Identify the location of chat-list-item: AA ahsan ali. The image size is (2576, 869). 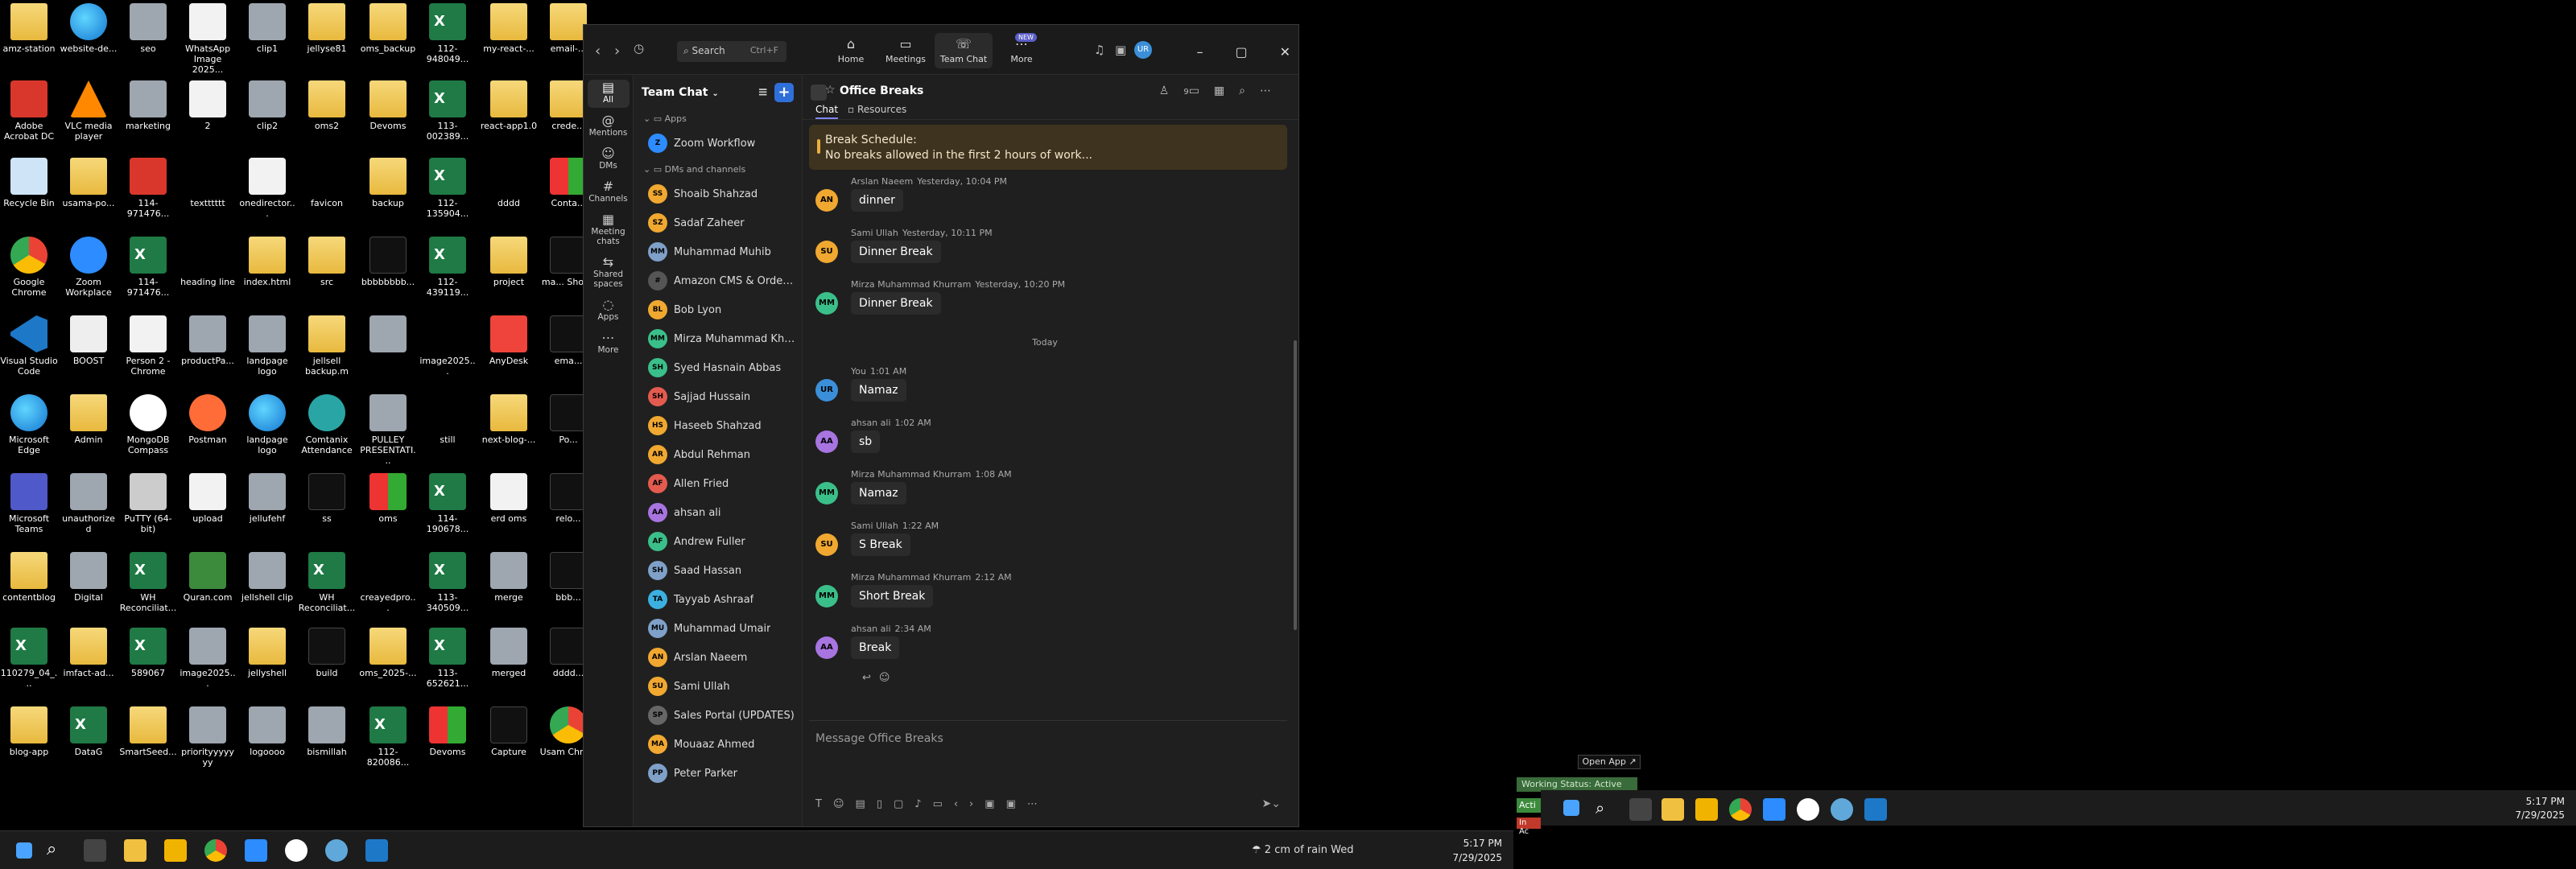
(718, 512).